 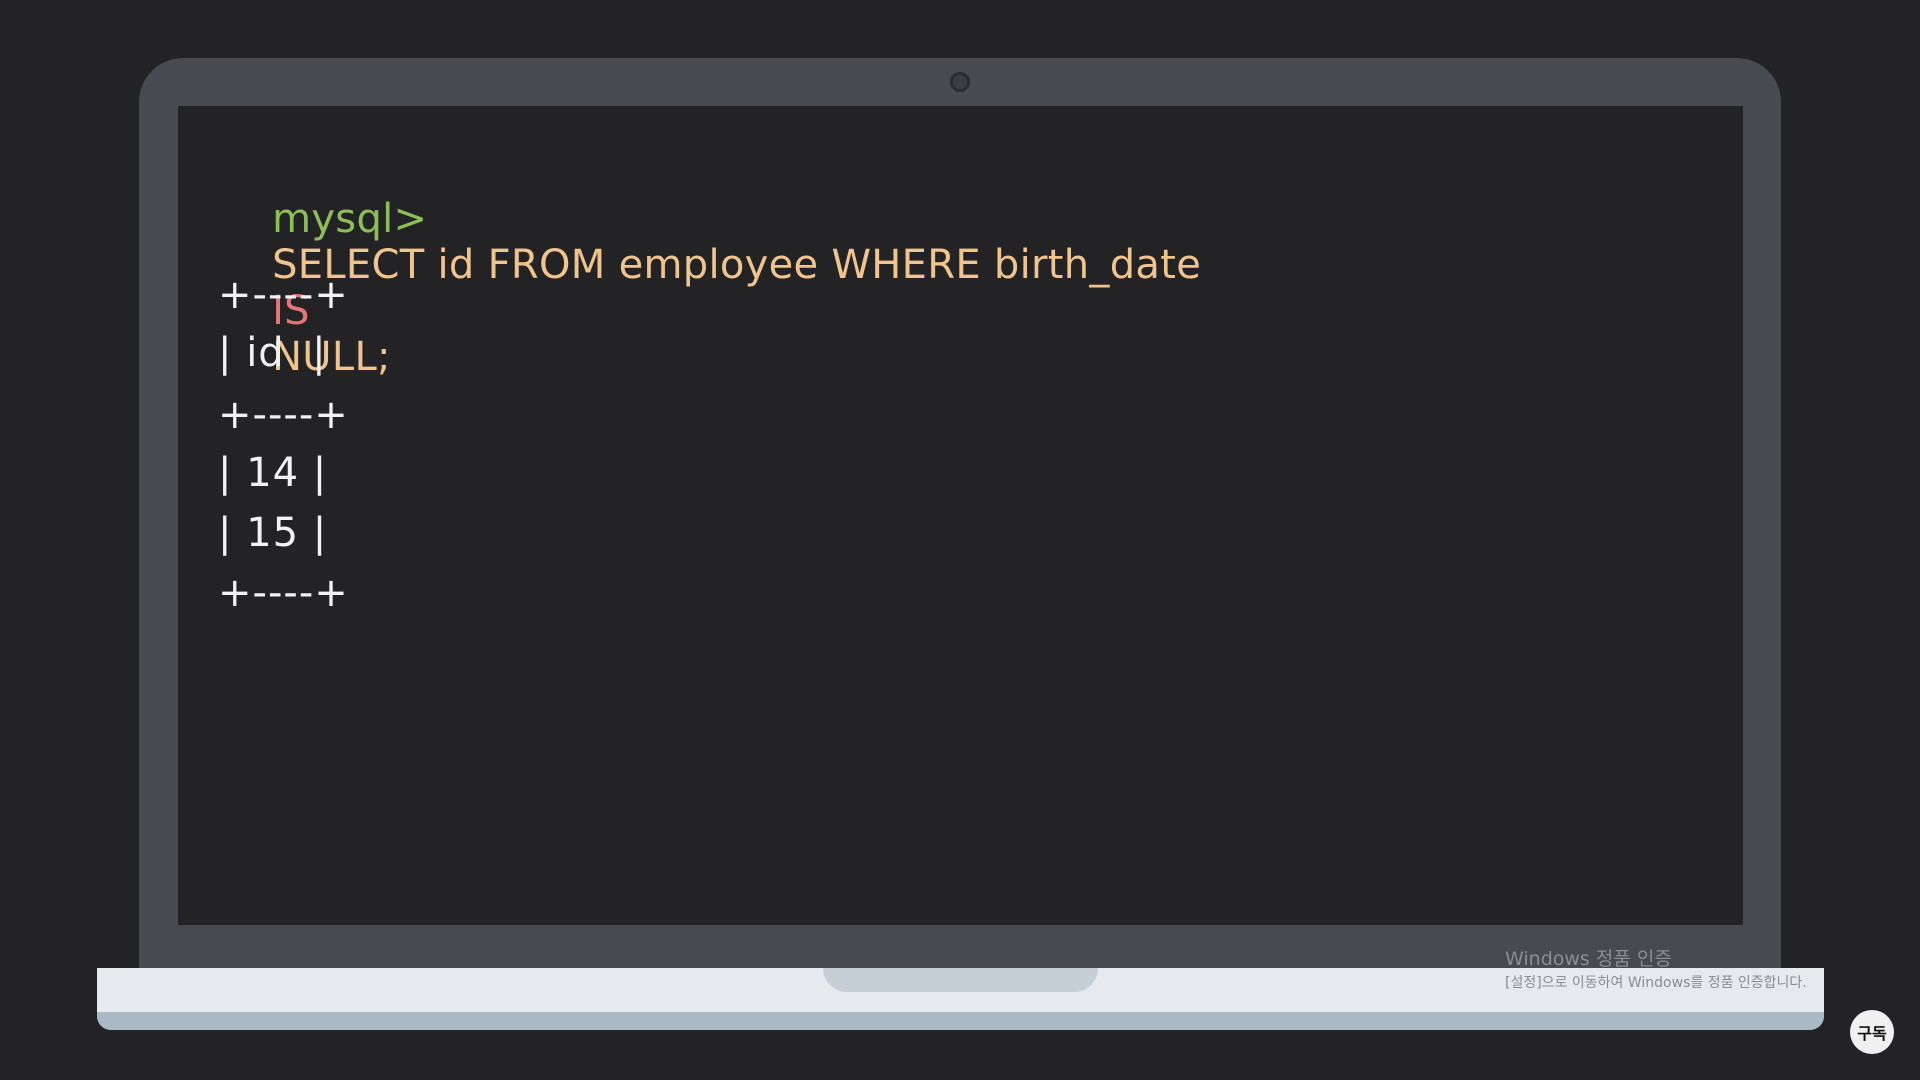 What do you see at coordinates (960, 1021) in the screenshot?
I see `laptop-base-edge` at bounding box center [960, 1021].